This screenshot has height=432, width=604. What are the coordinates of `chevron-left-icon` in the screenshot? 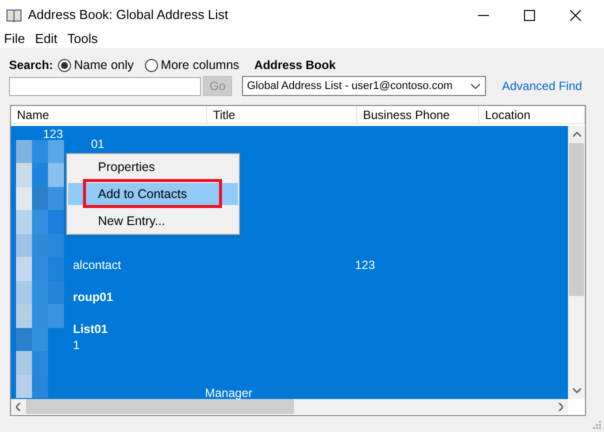 It's located at (18, 406).